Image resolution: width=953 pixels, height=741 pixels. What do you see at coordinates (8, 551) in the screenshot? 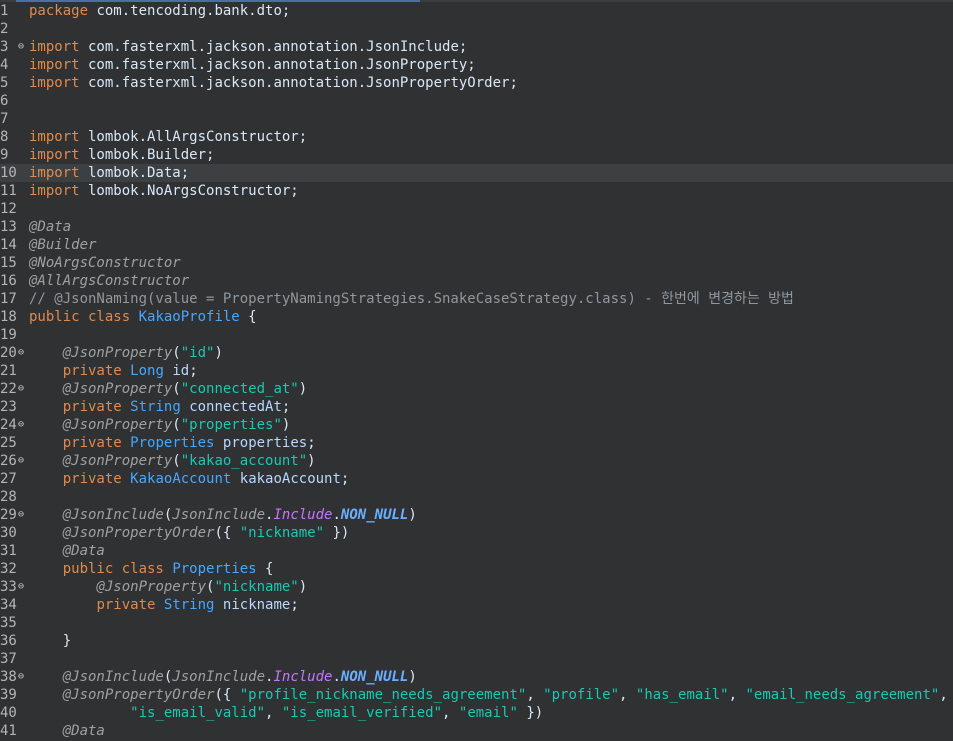
I see `line-number: 31` at bounding box center [8, 551].